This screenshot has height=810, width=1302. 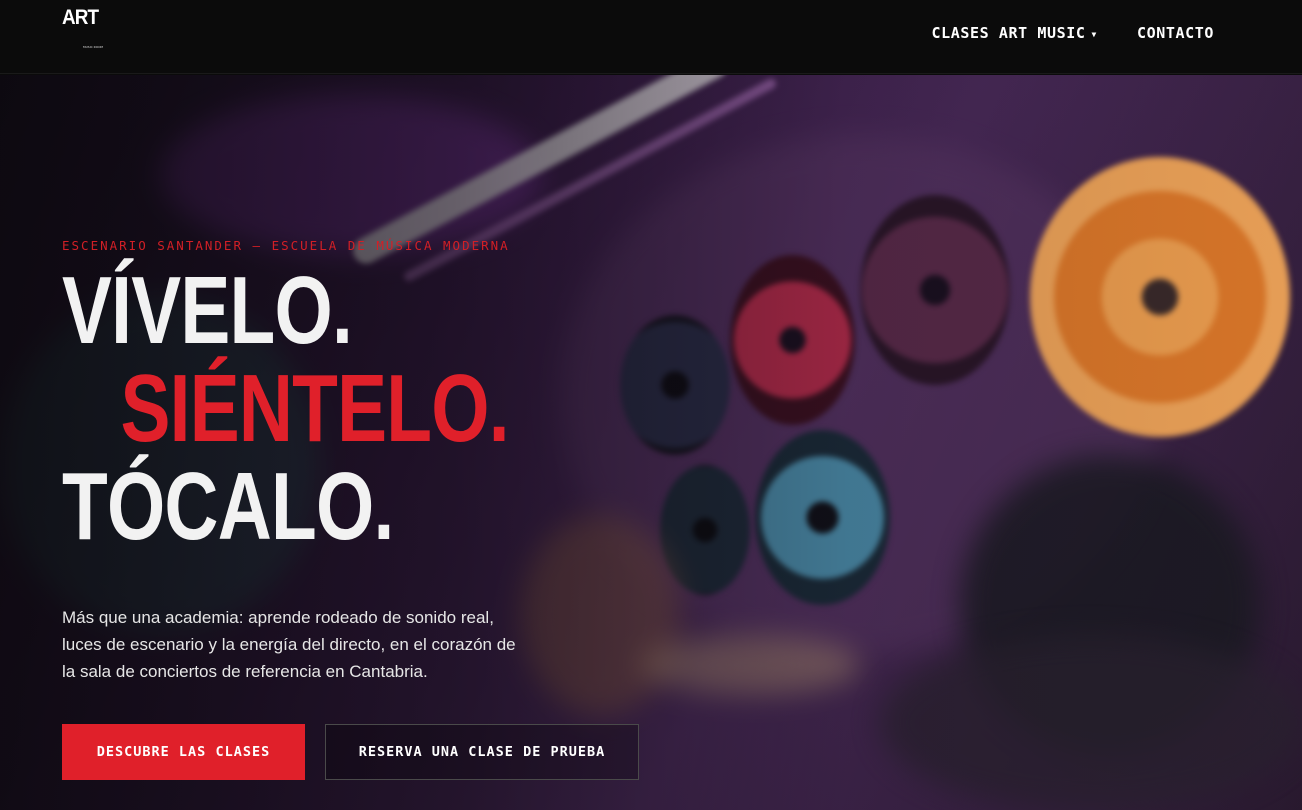 What do you see at coordinates (228, 506) in the screenshot?
I see `headline-line-3: TÓCALO.` at bounding box center [228, 506].